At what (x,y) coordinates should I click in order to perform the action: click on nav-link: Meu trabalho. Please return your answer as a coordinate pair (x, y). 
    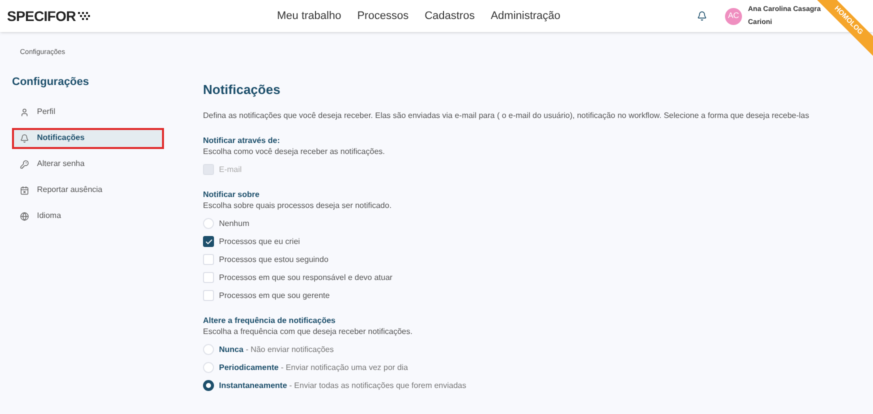
    Looking at the image, I should click on (309, 16).